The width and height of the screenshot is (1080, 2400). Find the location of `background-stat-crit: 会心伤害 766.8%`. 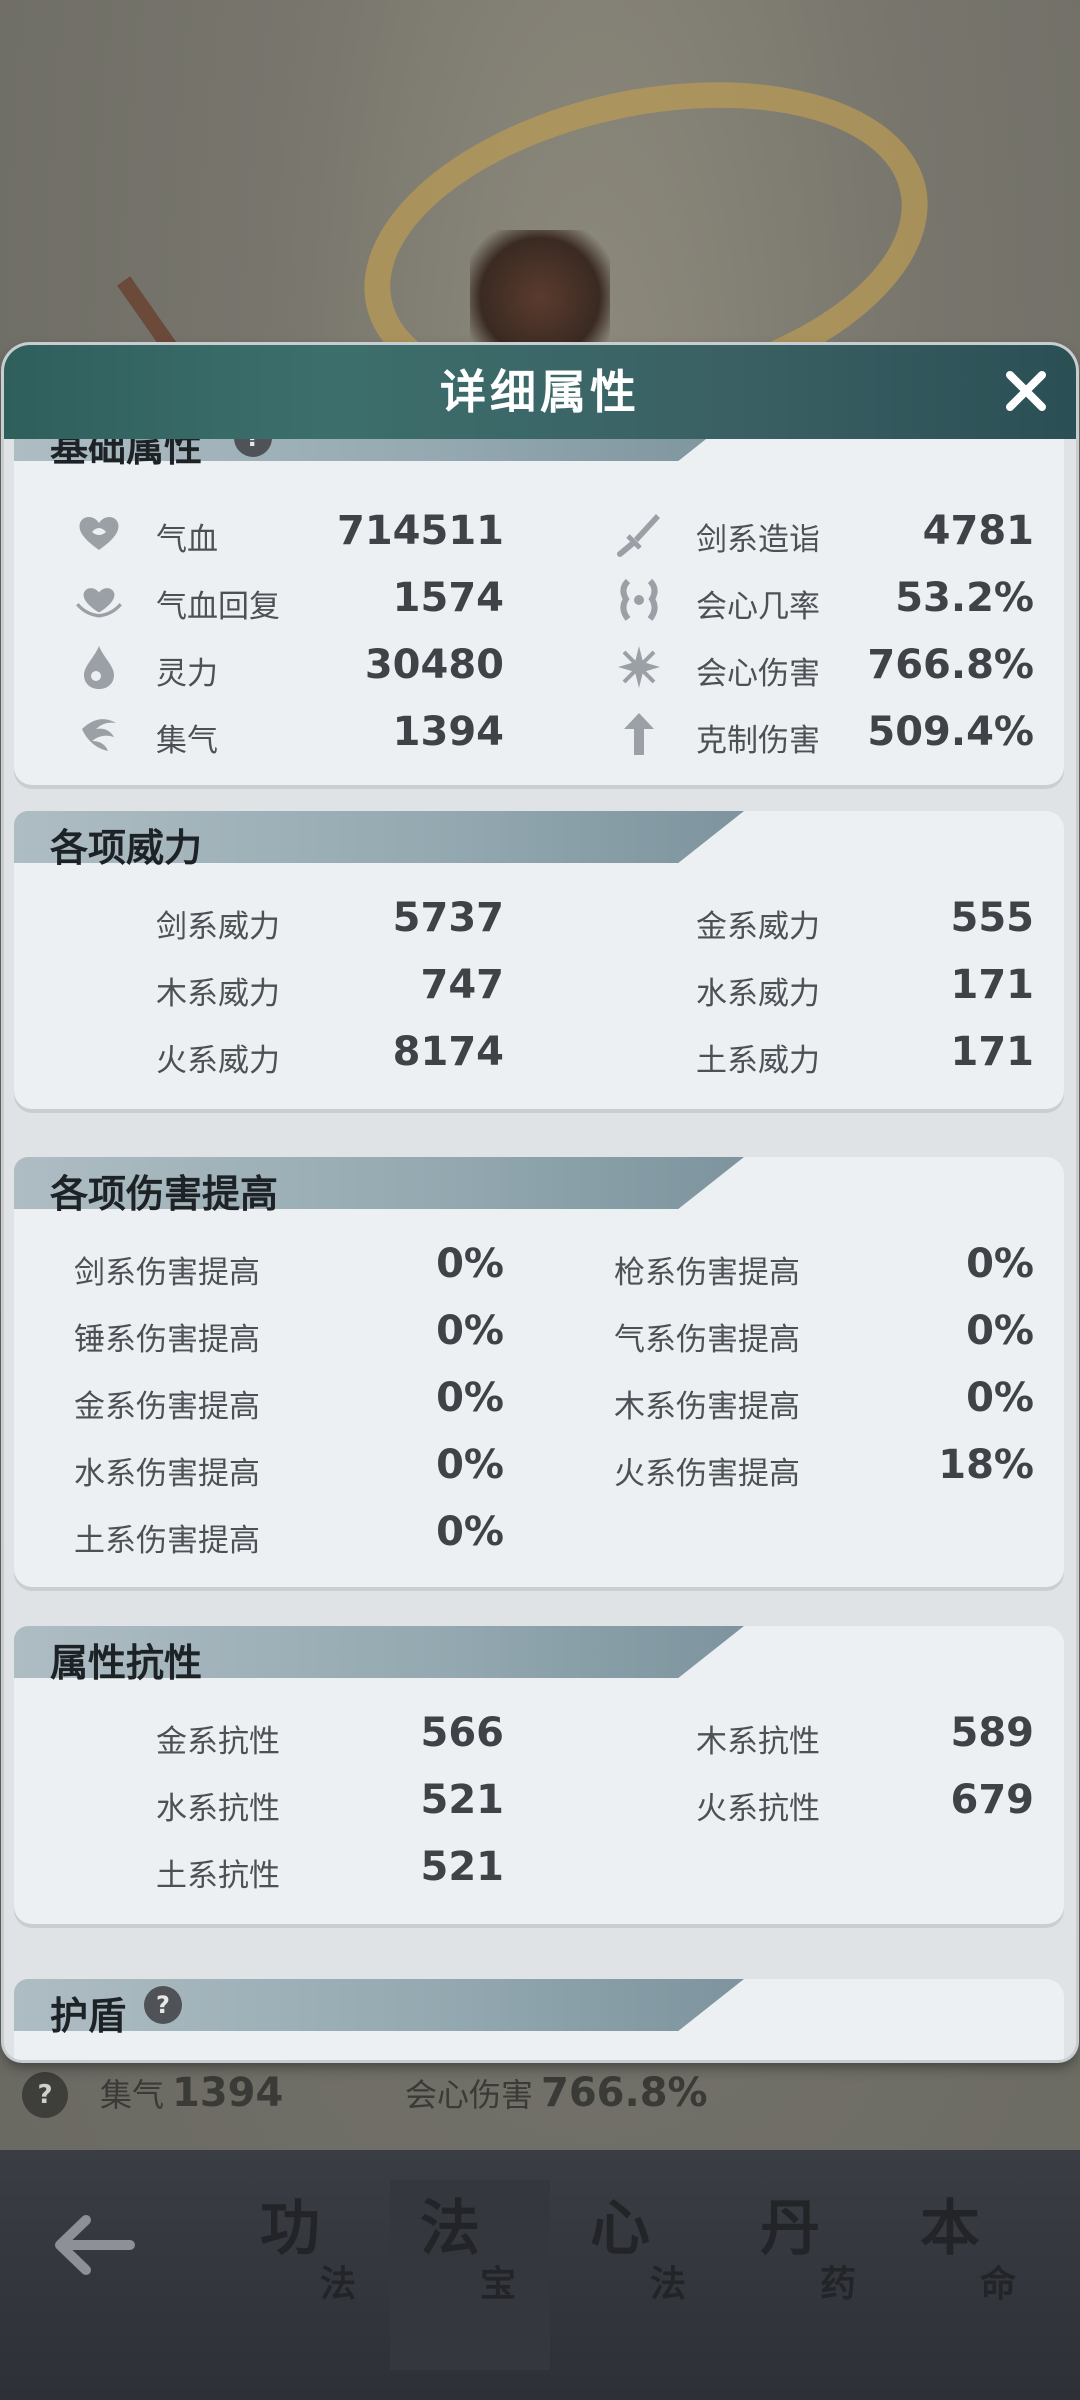

background-stat-crit: 会心伤害 766.8% is located at coordinates (556, 2093).